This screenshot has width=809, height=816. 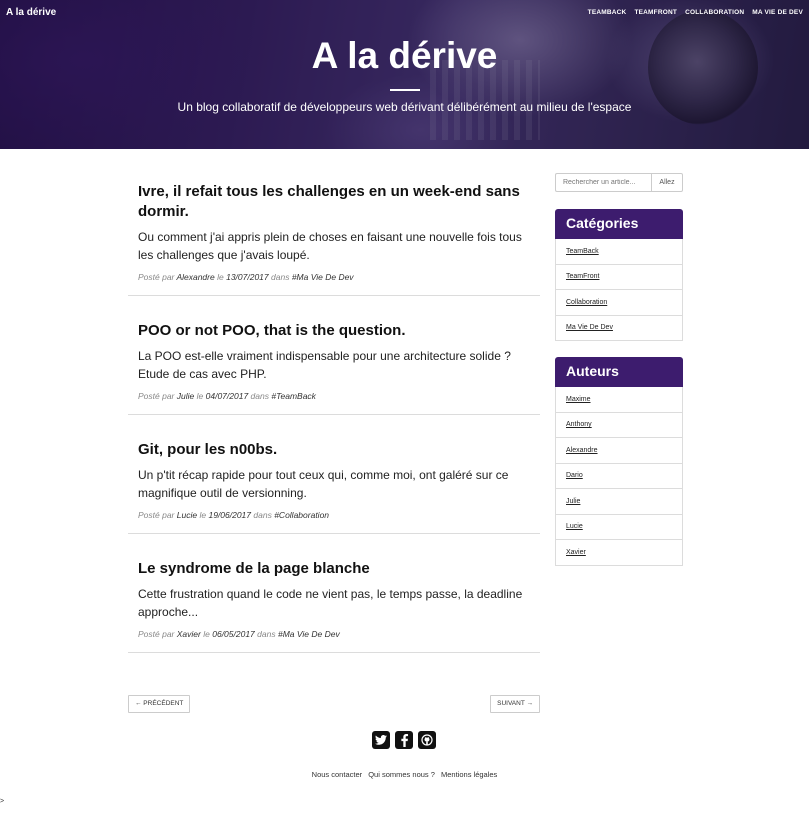 I want to click on categories-heading: Catégories, so click(x=619, y=224).